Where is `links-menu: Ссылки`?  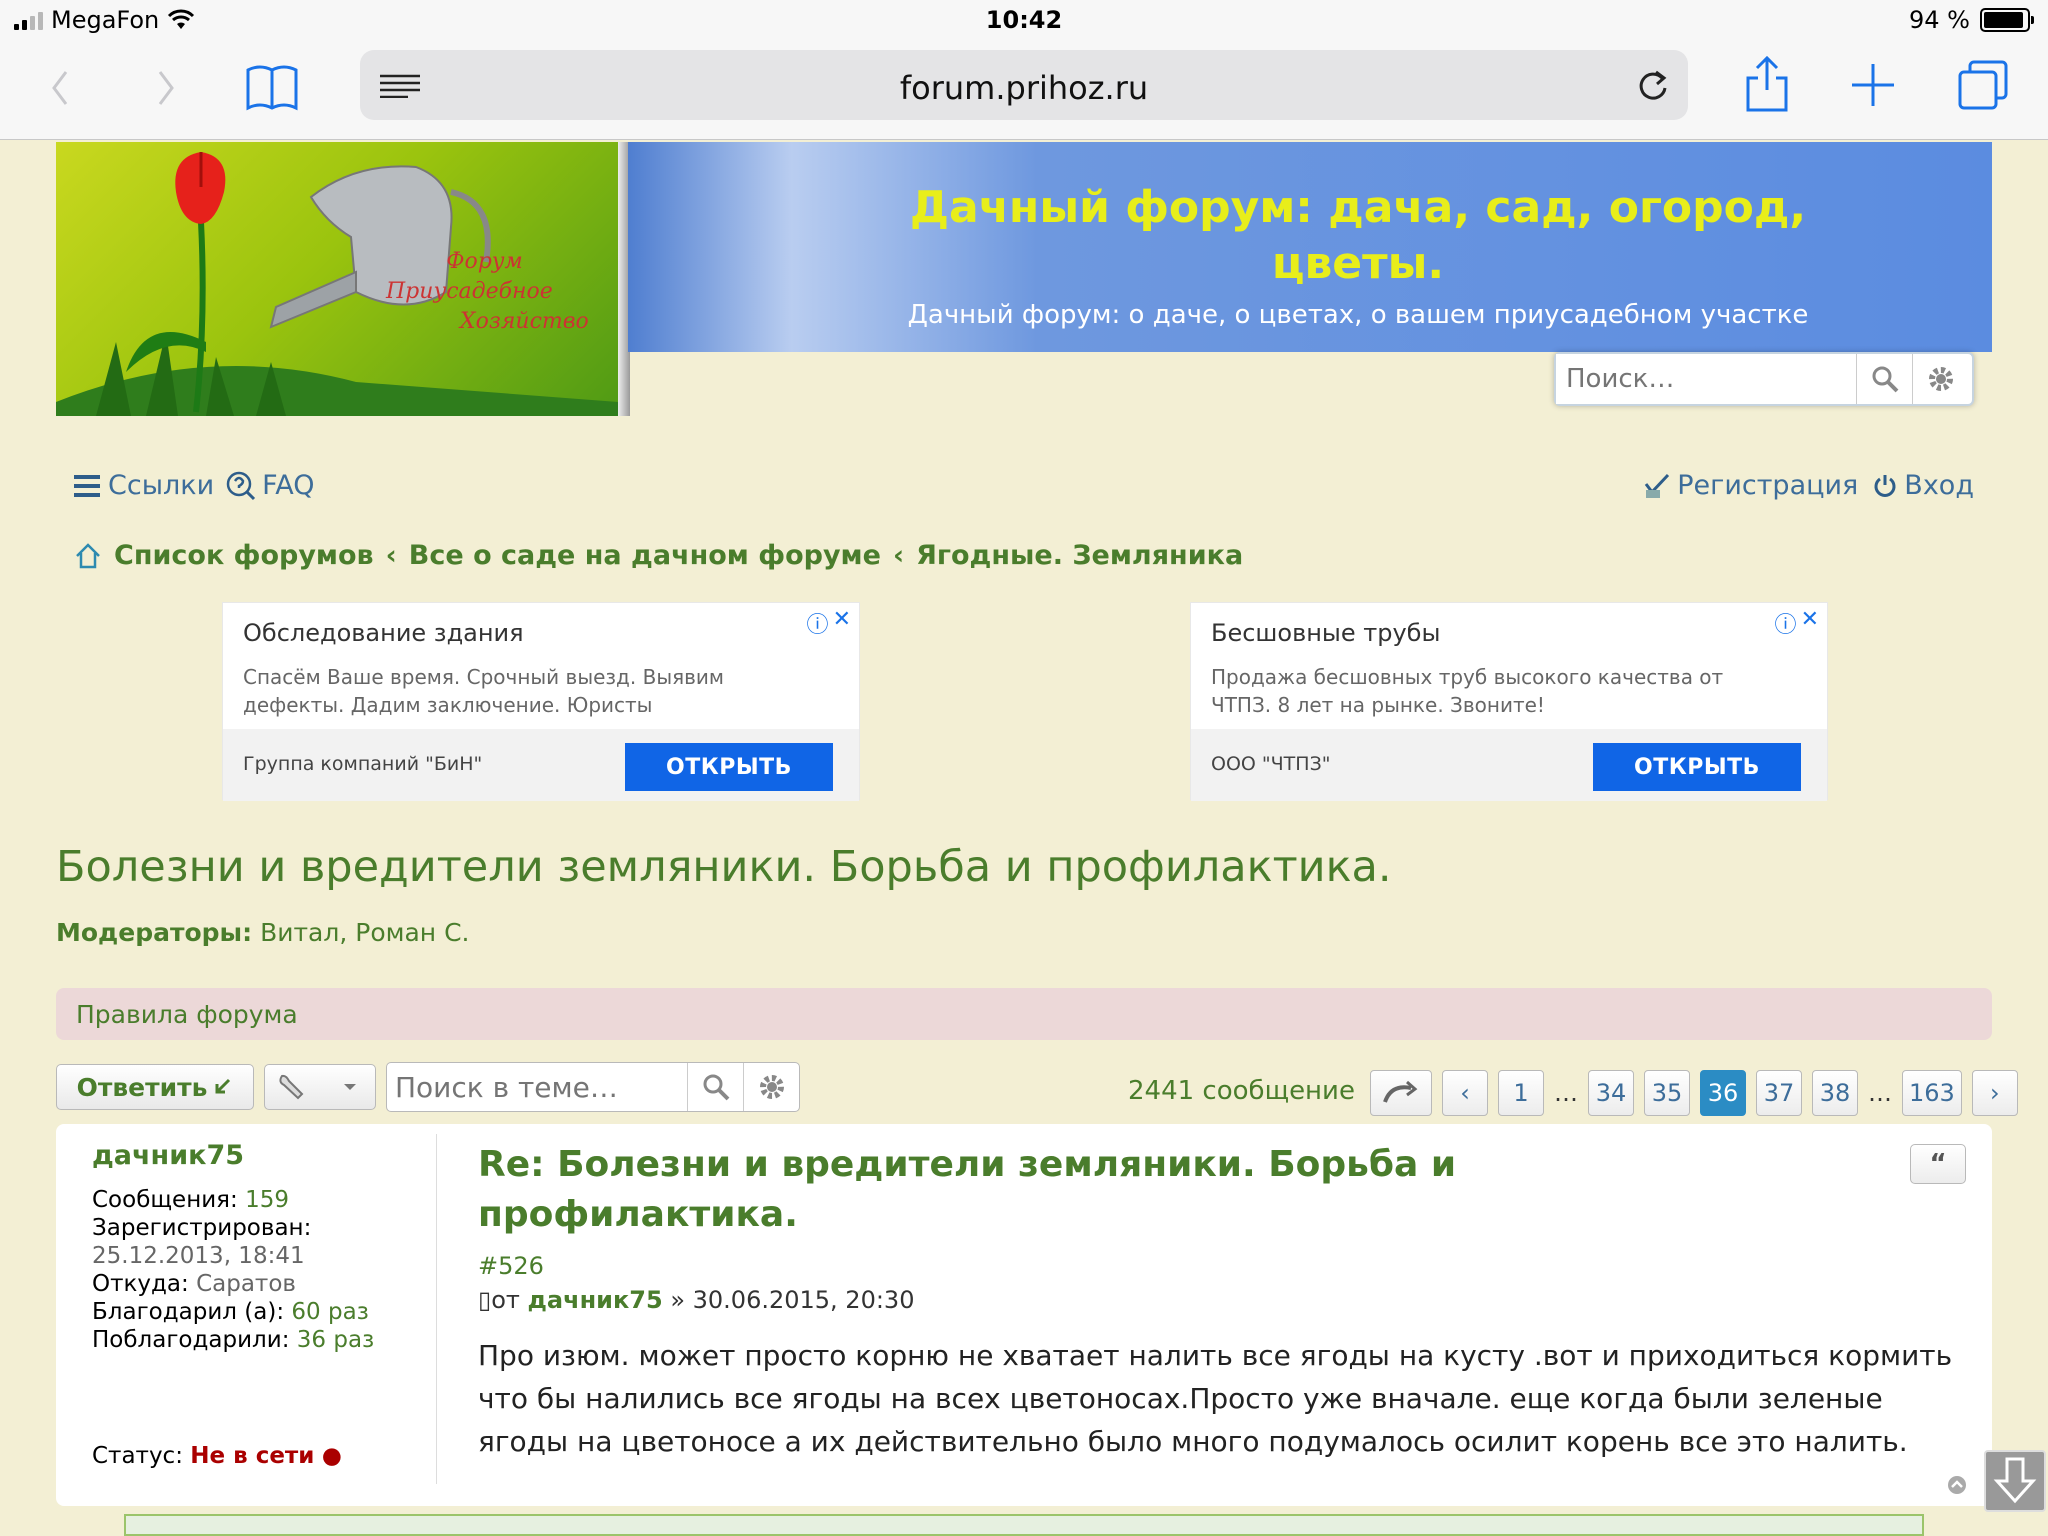 links-menu: Ссылки is located at coordinates (144, 485).